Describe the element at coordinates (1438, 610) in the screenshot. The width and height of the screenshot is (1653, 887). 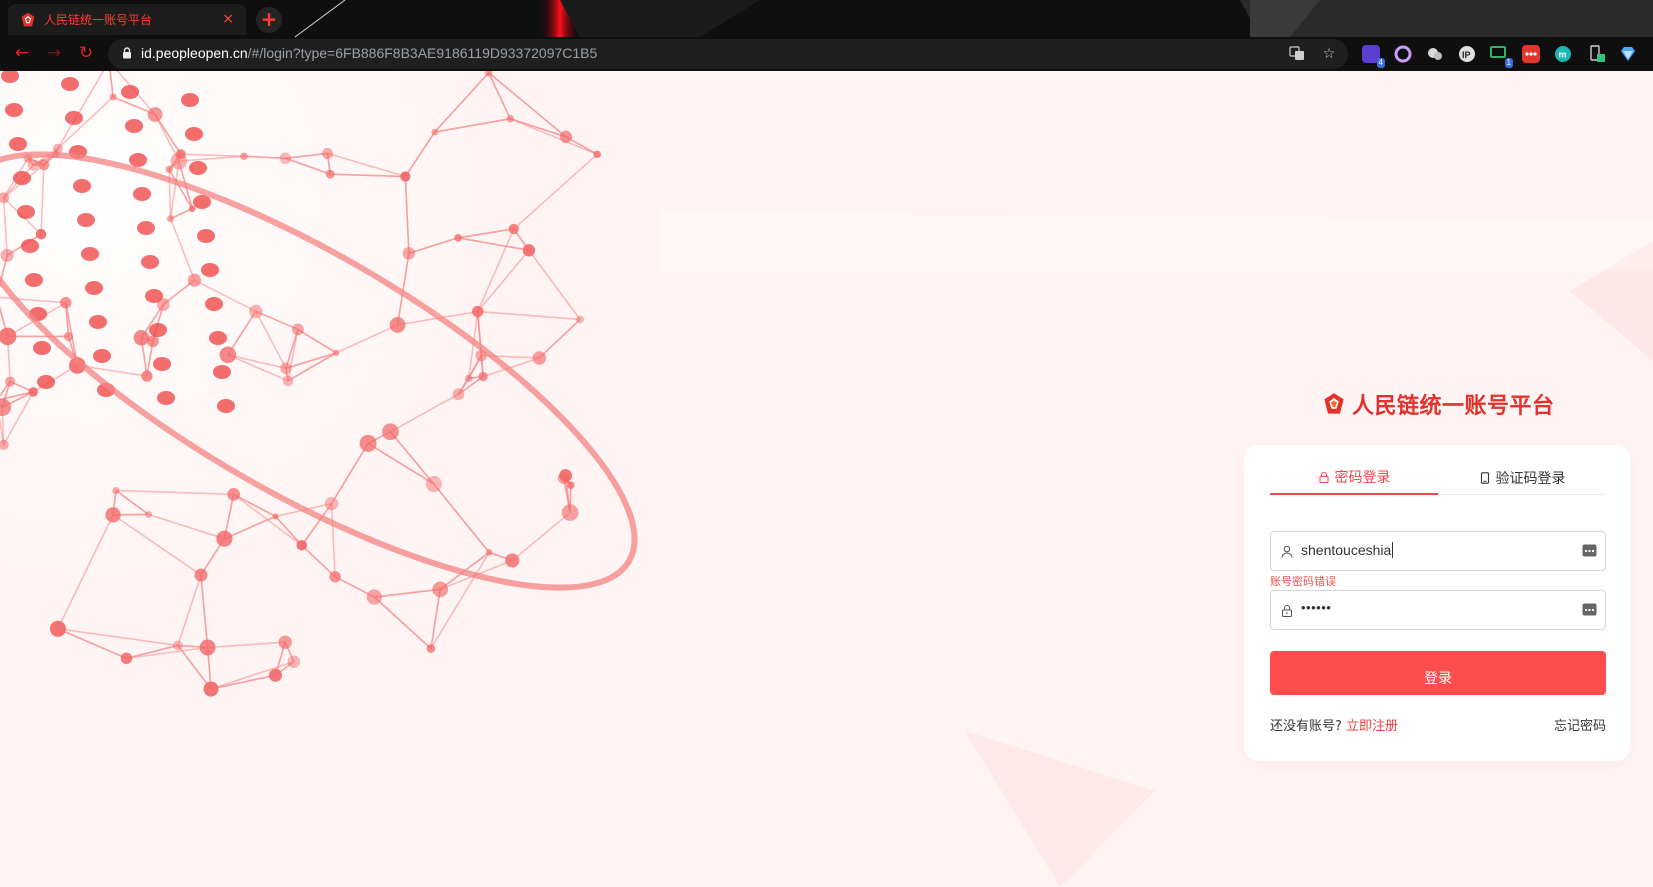
I see `password-input: ••••••` at that location.